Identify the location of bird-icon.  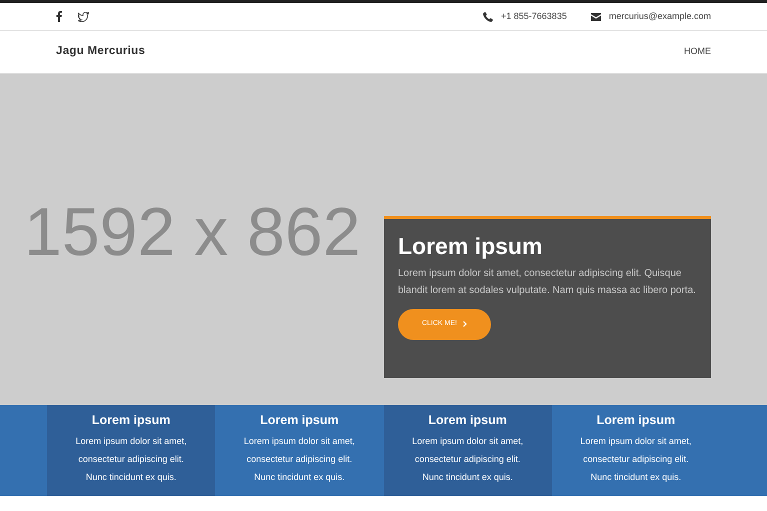
(83, 17).